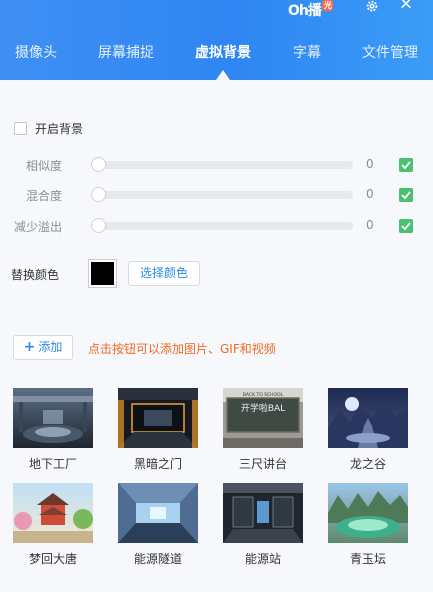 This screenshot has height=592, width=433. Describe the element at coordinates (262, 464) in the screenshot. I see `background-name: 三尺讲台` at that location.